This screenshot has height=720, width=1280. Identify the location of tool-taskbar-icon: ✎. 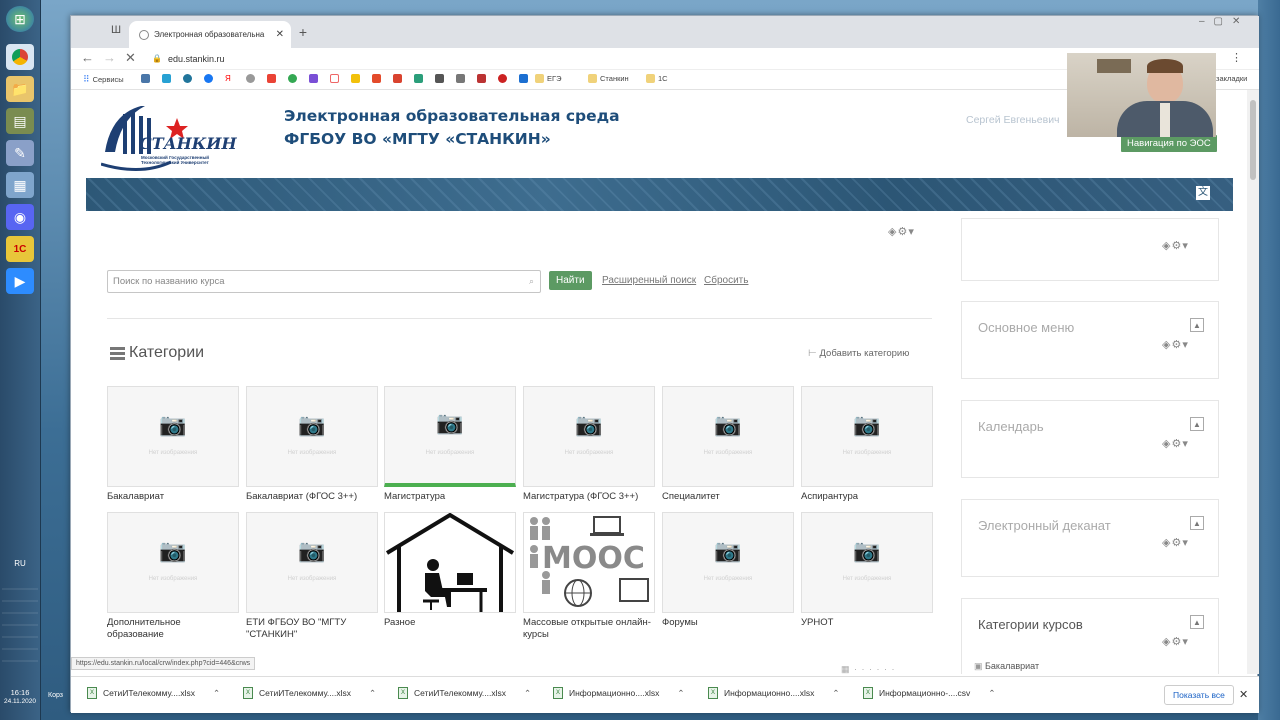
(20, 153).